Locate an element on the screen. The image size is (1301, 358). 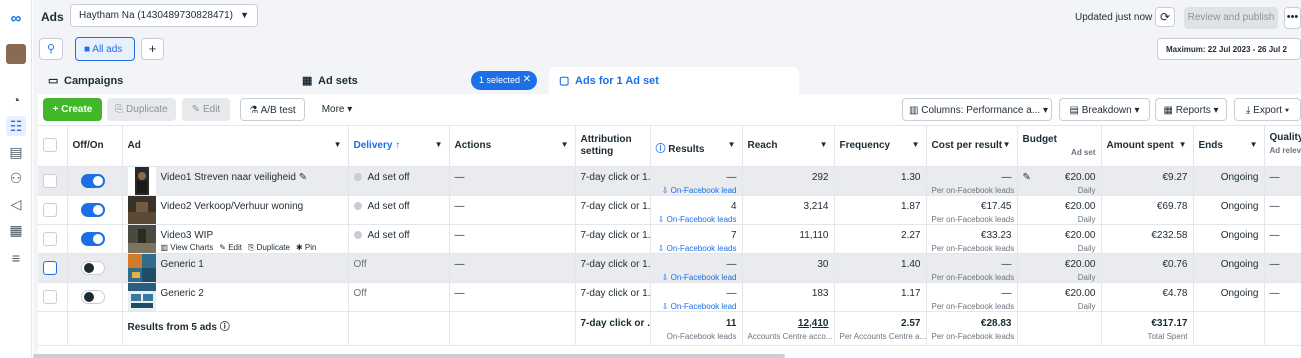
ad-cell: Video2 Verkoop/Verhuur woning is located at coordinates (235, 210).